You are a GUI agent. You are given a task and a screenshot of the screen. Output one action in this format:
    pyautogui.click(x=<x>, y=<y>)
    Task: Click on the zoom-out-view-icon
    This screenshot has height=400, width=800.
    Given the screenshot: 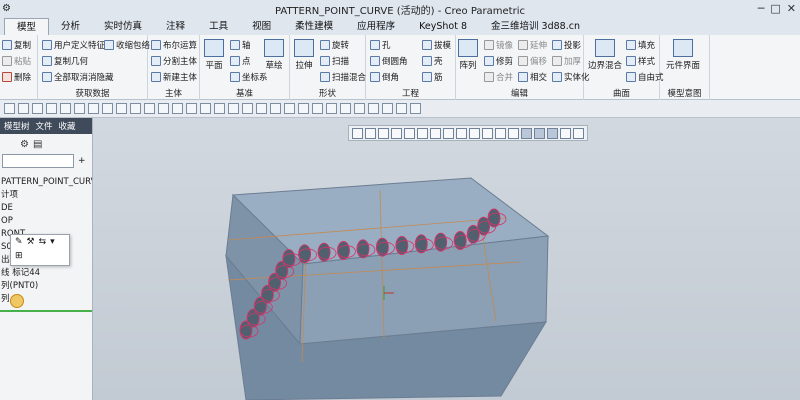 What is the action you would take?
    pyautogui.click(x=383, y=133)
    